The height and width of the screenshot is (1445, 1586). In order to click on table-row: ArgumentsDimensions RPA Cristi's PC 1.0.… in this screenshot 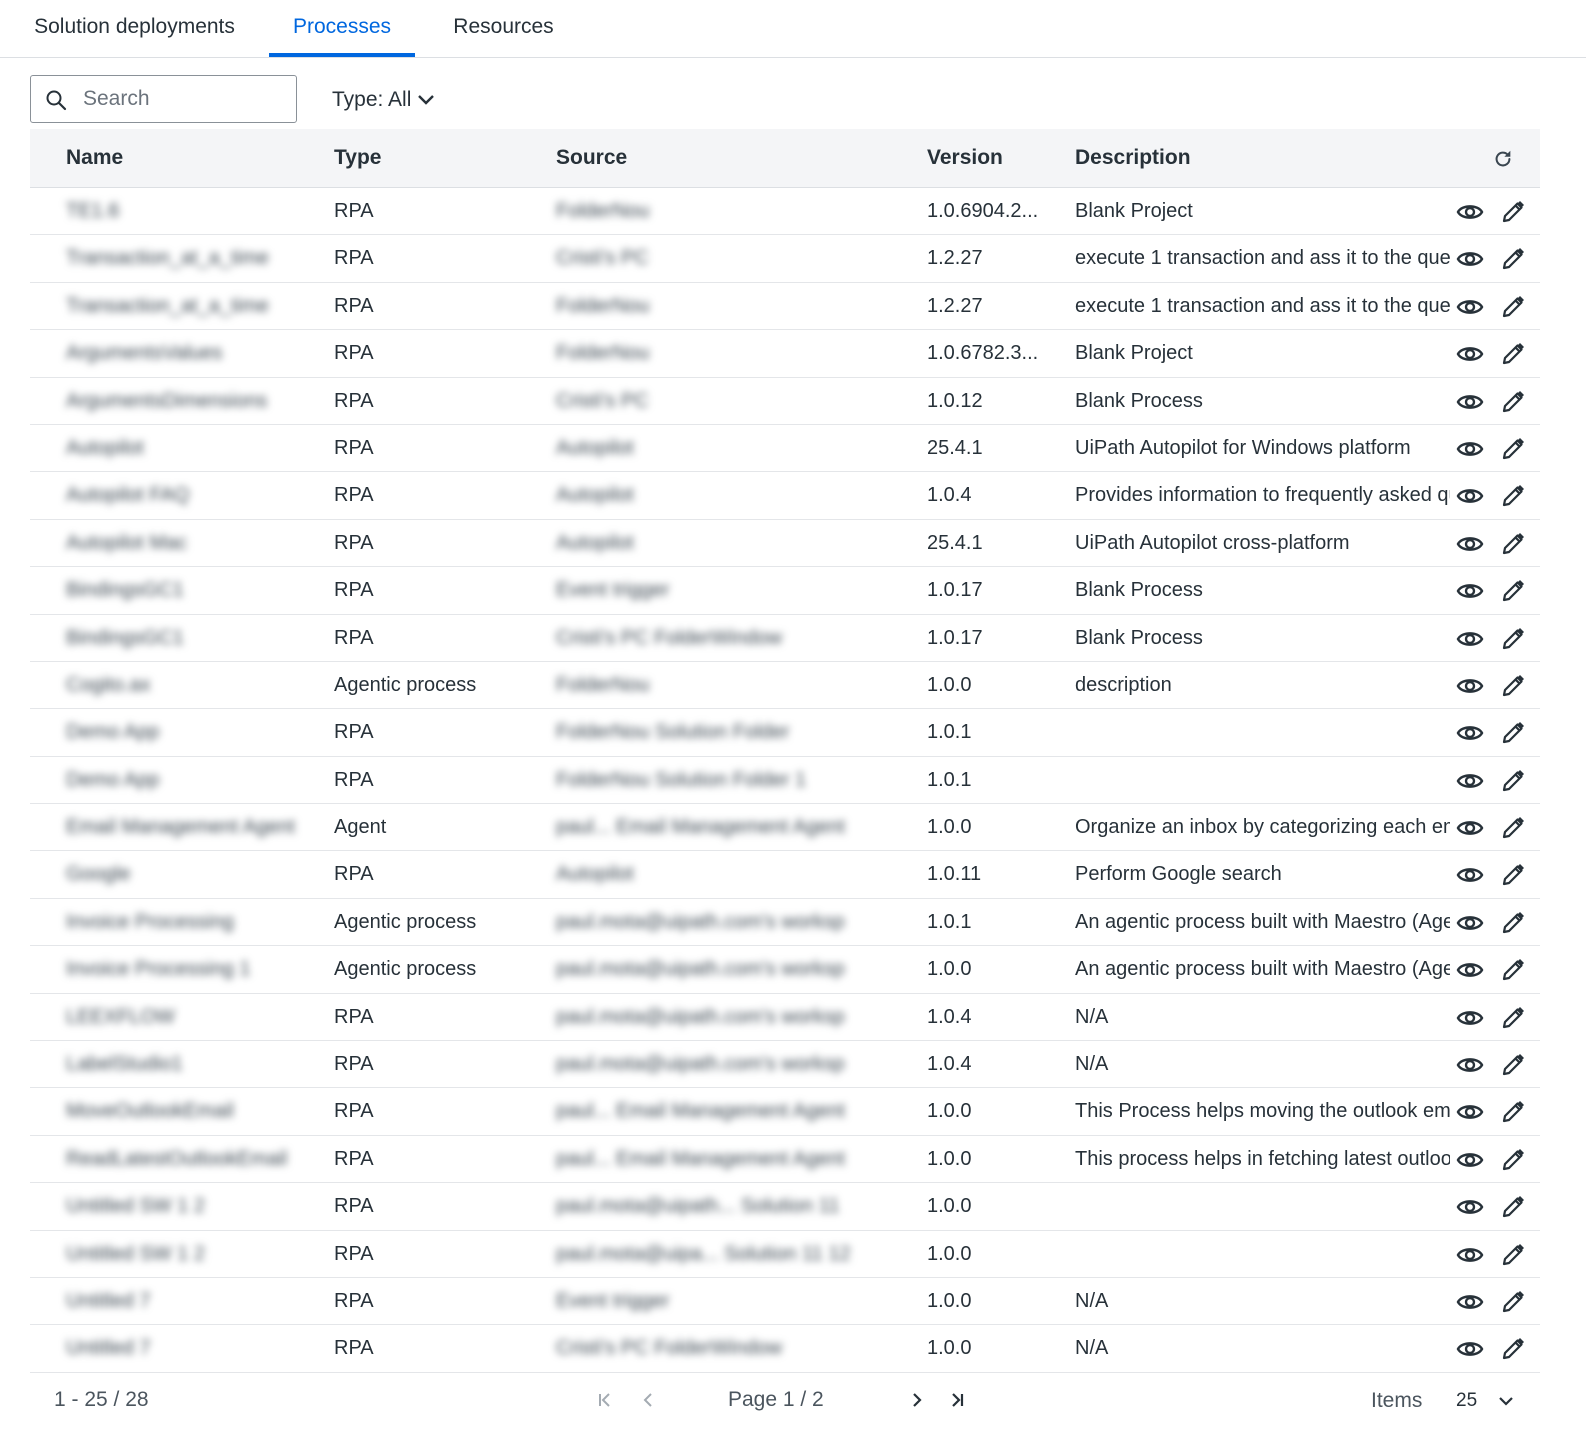, I will do `click(785, 401)`.